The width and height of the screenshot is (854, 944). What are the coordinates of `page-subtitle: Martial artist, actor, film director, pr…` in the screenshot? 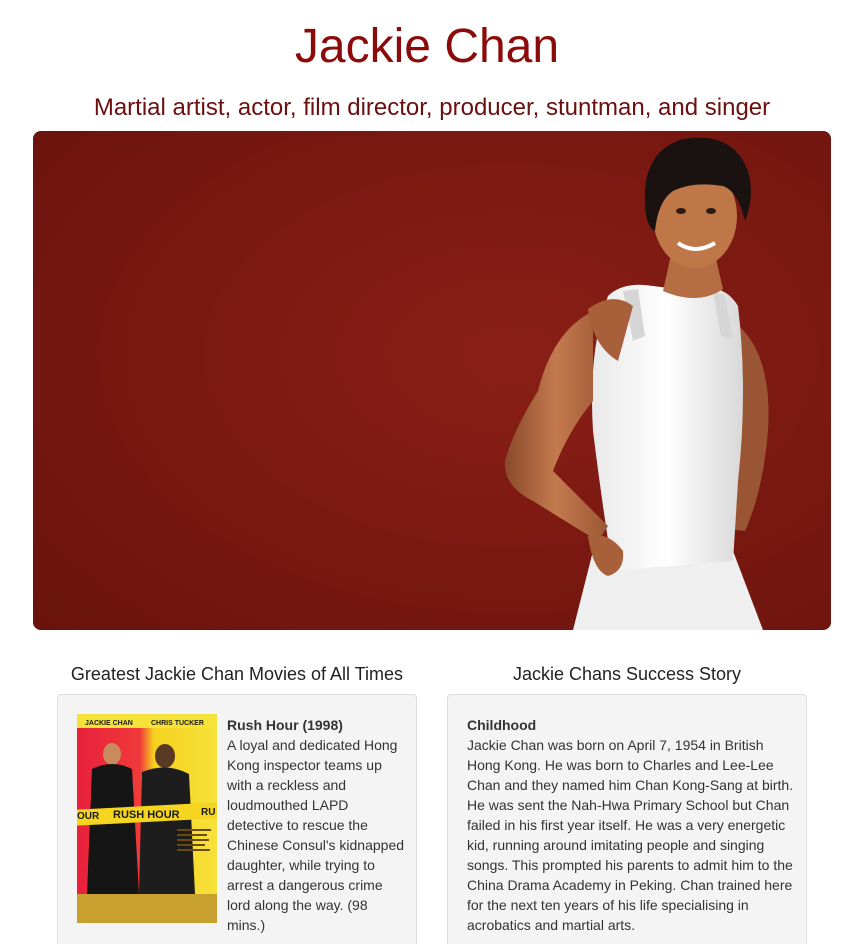 It's located at (432, 107).